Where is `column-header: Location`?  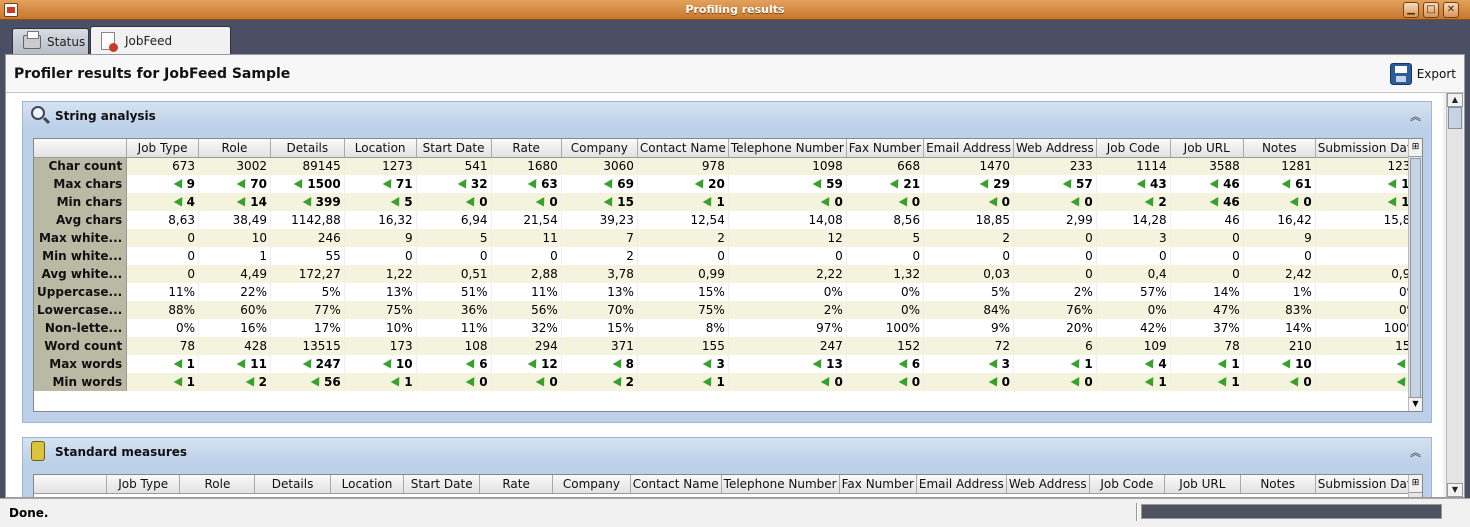 column-header: Location is located at coordinates (380, 148).